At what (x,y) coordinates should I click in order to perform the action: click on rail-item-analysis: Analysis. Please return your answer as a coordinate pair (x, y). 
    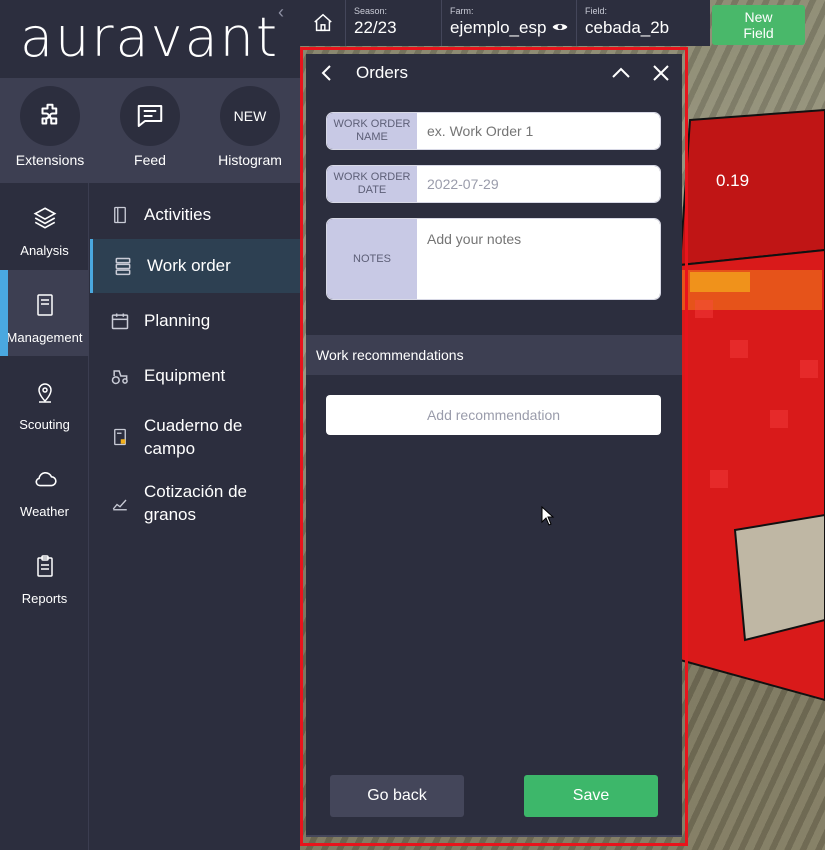
    Looking at the image, I should click on (44, 226).